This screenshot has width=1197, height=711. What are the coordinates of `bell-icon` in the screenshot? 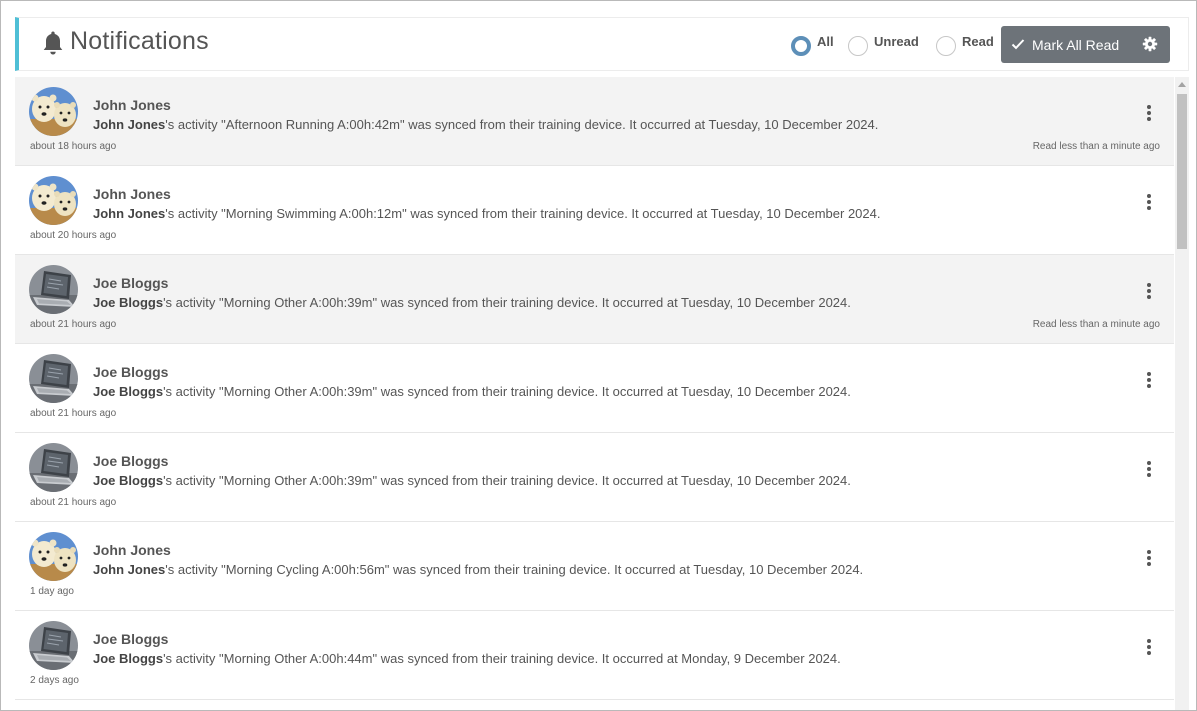 It's located at (53, 43).